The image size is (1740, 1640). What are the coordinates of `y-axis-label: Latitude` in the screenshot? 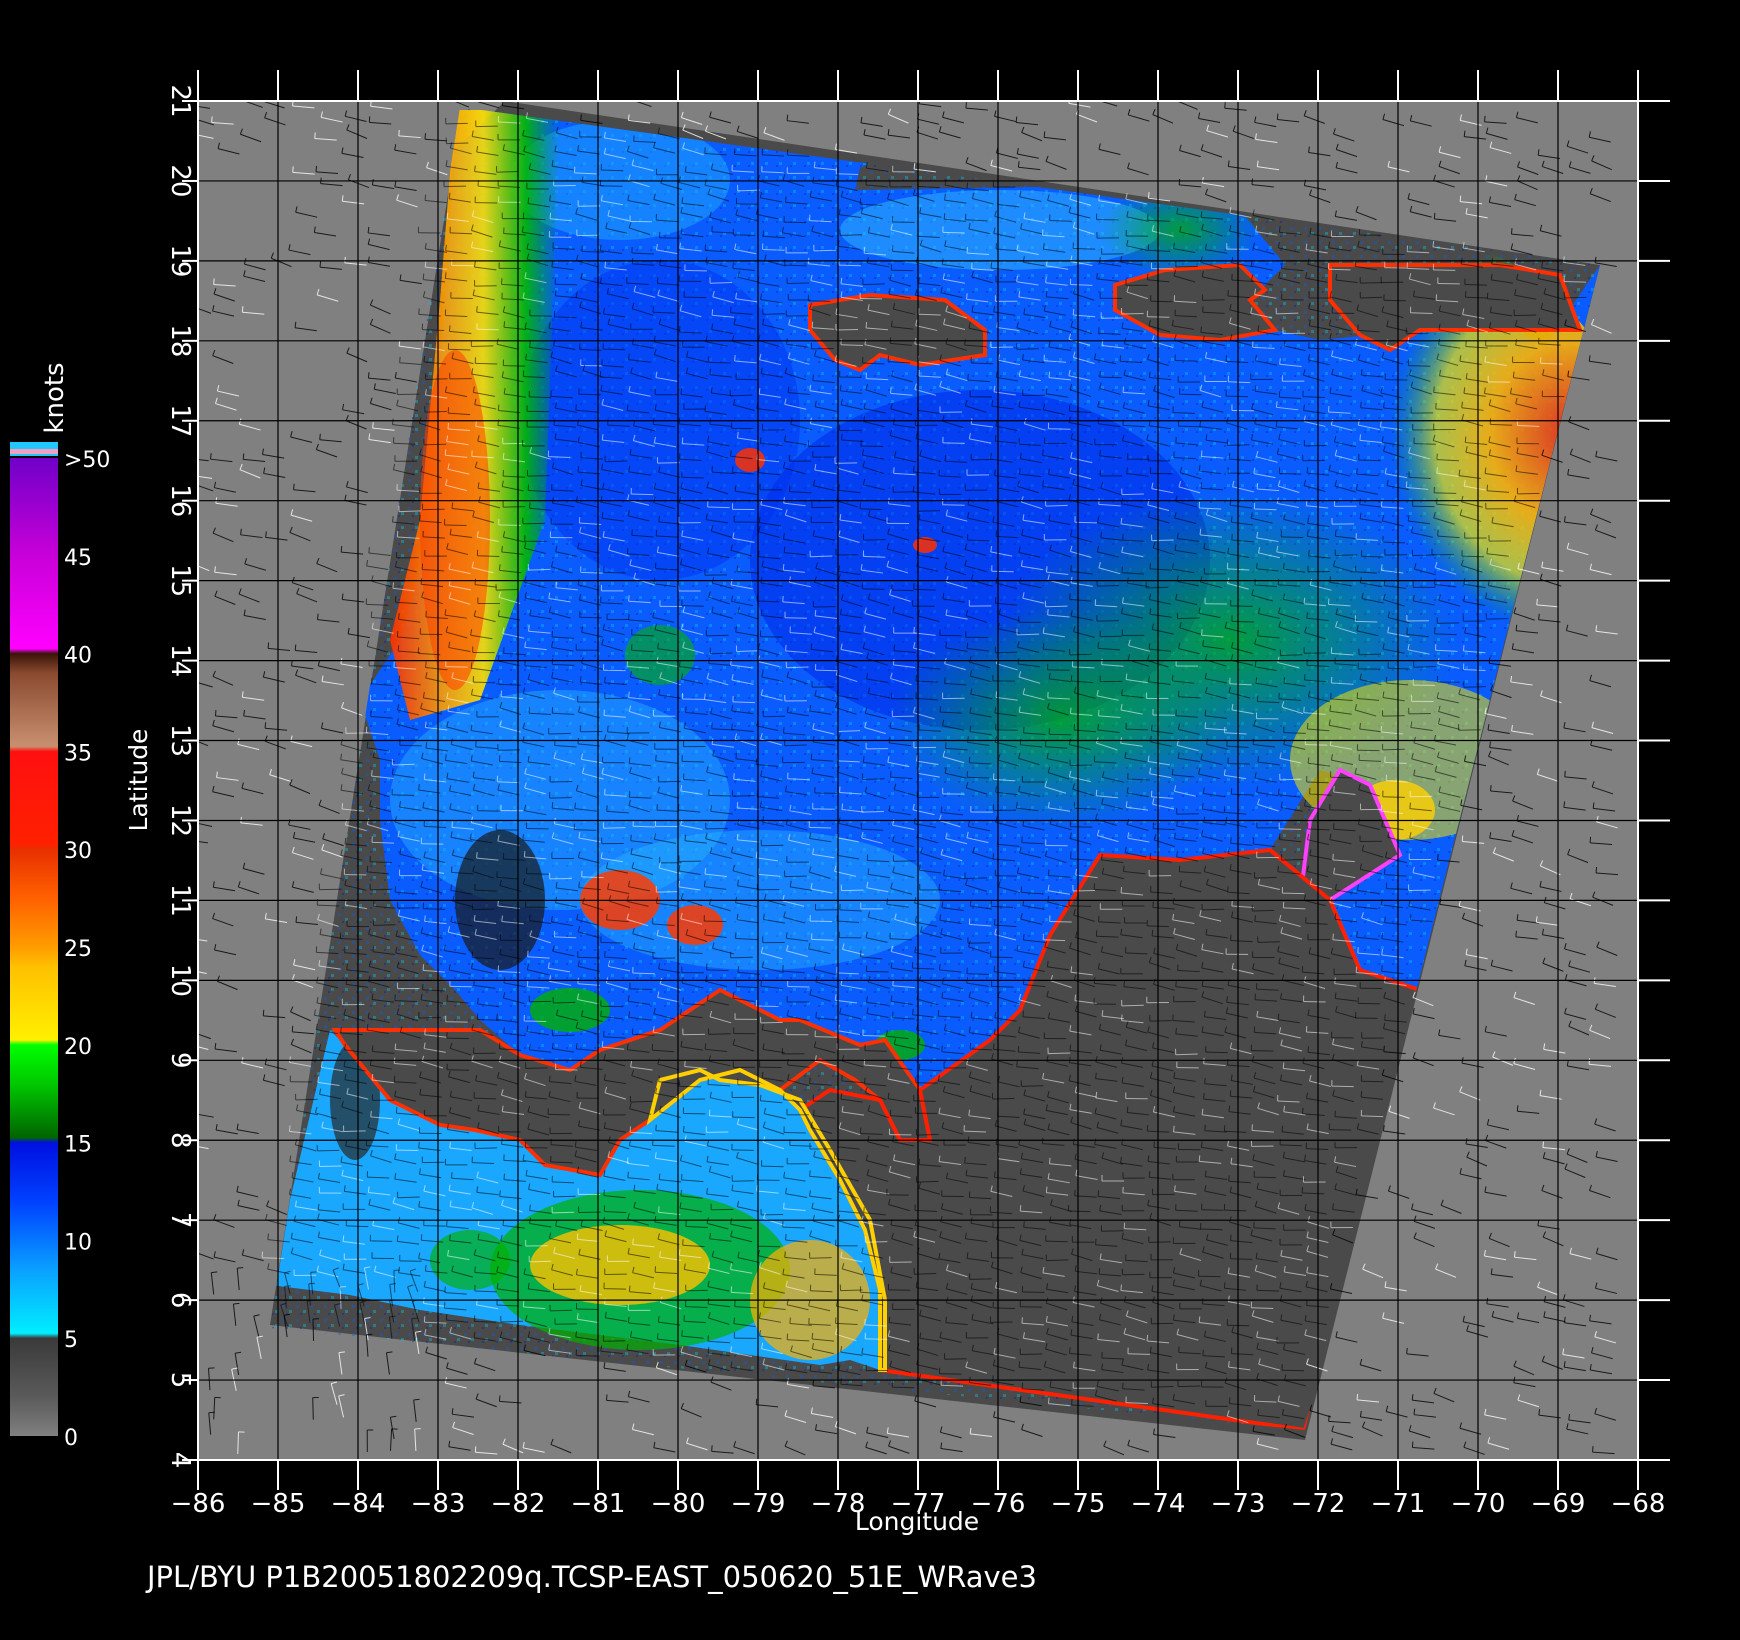 It's located at (138, 780).